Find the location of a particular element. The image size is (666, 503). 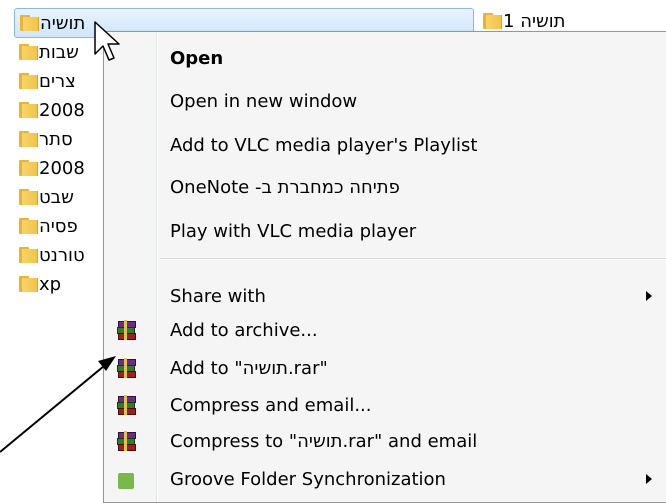

menu-item-open: Open is located at coordinates (385, 58).